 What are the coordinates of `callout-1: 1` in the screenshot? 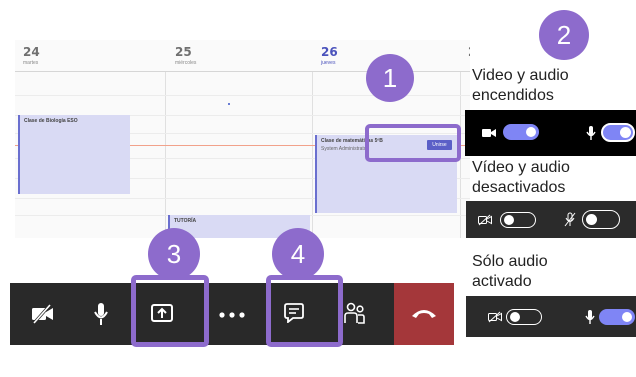 It's located at (390, 78).